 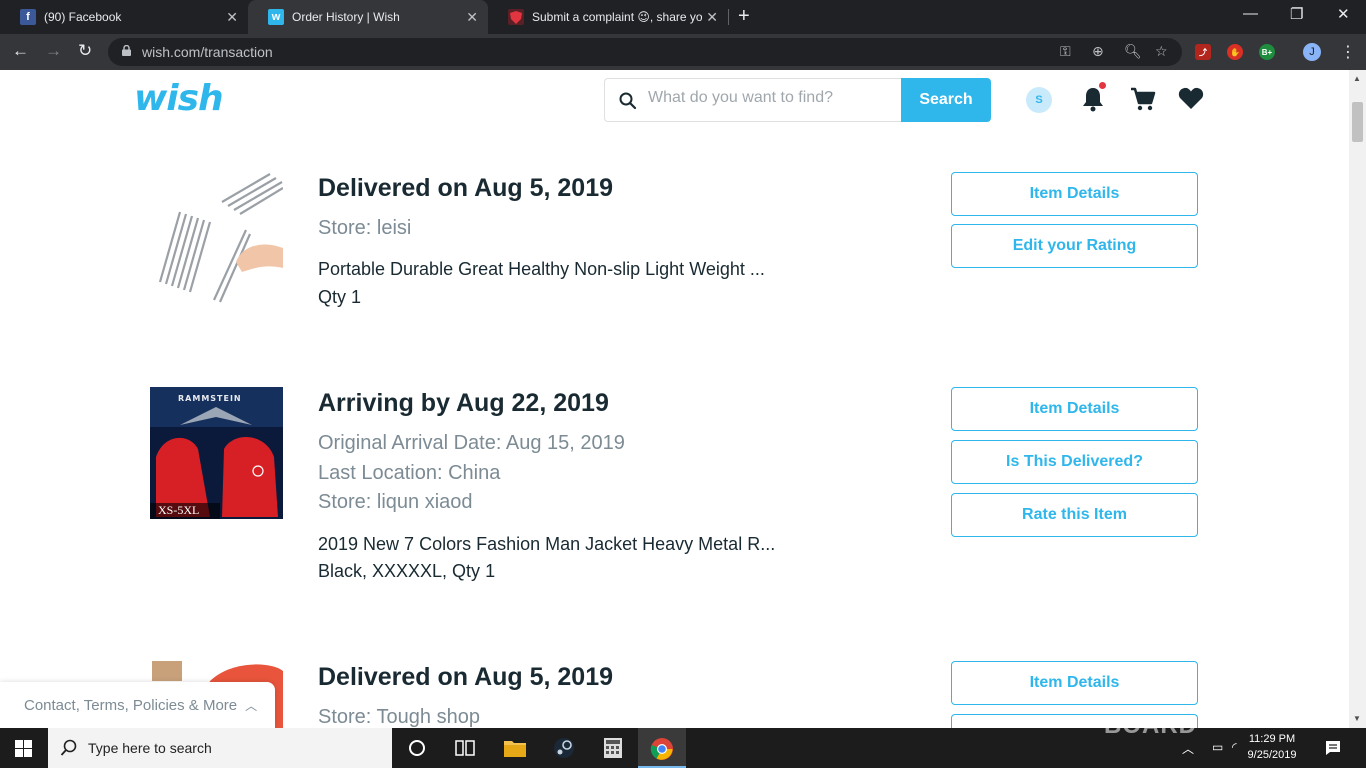 What do you see at coordinates (124, 17) in the screenshot?
I see `tab-facebook: f (90) Facebook ✕` at bounding box center [124, 17].